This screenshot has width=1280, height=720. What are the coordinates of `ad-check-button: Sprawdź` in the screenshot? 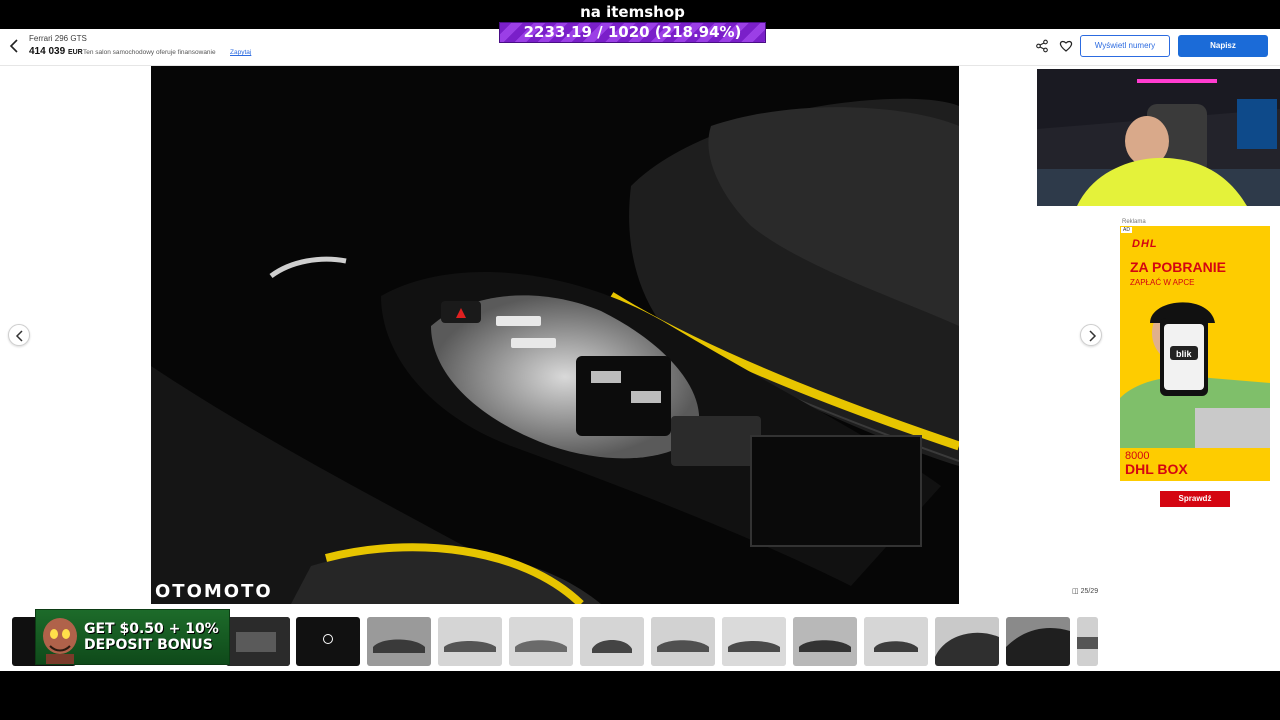 It's located at (1195, 499).